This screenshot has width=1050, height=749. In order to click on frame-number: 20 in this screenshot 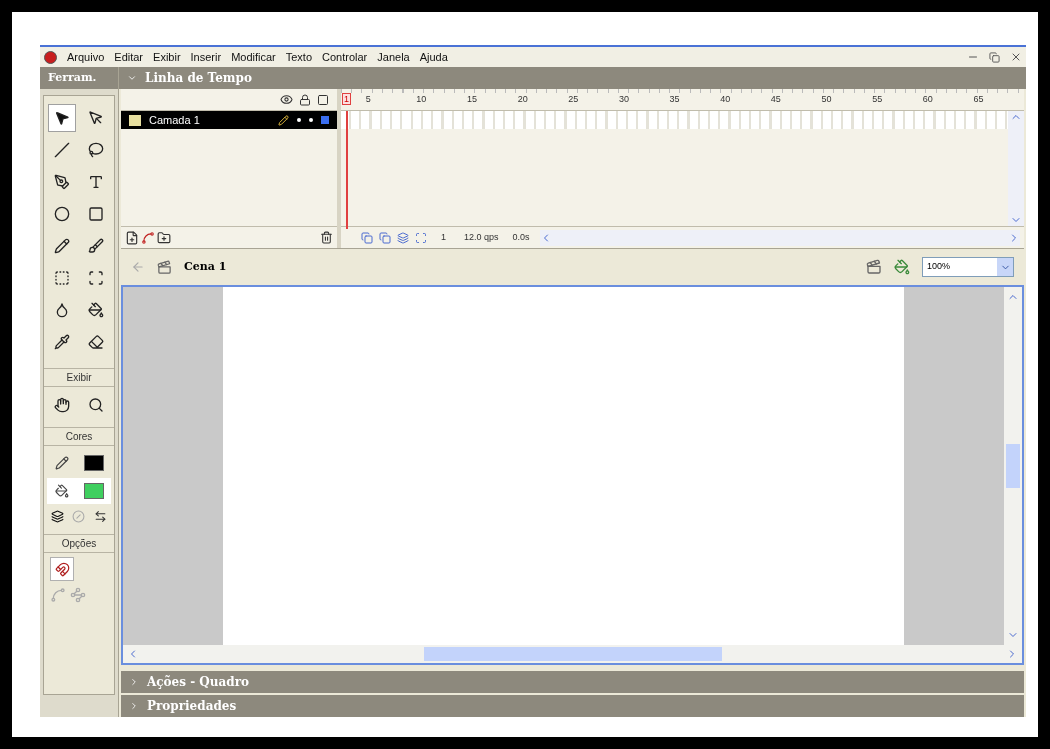, I will do `click(523, 99)`.